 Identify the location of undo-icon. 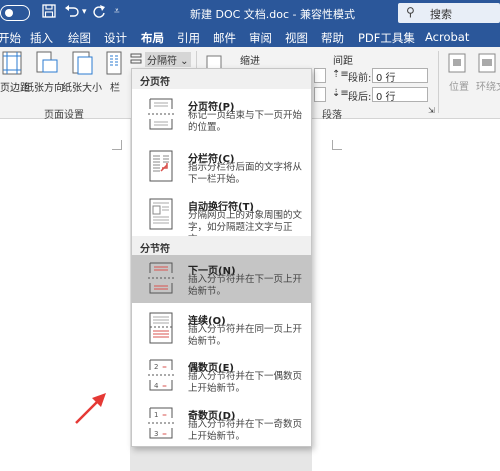
(72, 13).